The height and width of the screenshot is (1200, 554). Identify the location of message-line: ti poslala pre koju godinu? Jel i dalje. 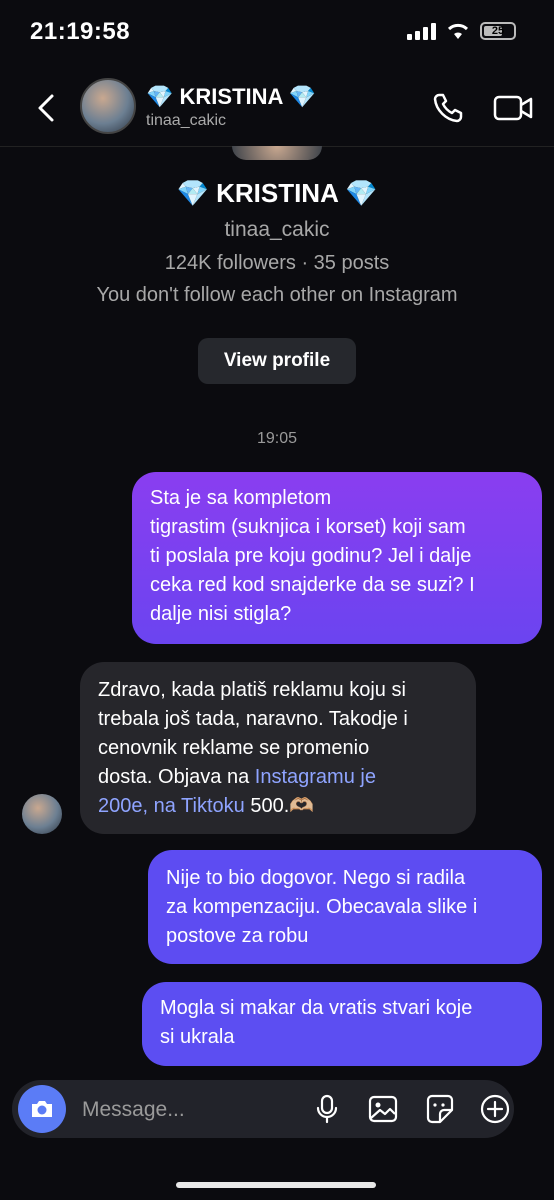
(311, 556).